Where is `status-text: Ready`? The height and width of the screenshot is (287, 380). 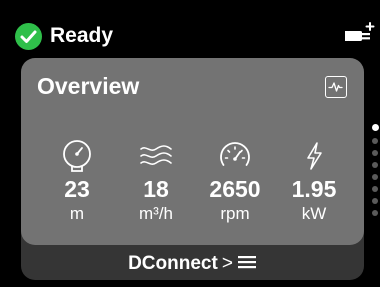
status-text: Ready is located at coordinates (82, 35).